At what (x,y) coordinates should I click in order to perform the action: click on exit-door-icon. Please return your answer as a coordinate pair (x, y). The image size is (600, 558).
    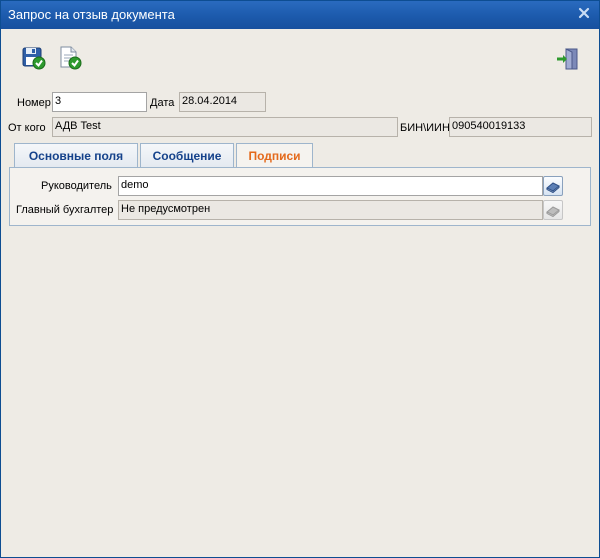
    Looking at the image, I should click on (567, 59).